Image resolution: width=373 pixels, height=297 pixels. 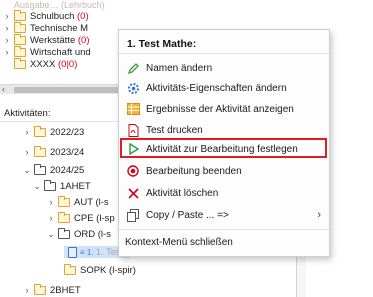 What do you see at coordinates (133, 68) in the screenshot?
I see `pencil-icon` at bounding box center [133, 68].